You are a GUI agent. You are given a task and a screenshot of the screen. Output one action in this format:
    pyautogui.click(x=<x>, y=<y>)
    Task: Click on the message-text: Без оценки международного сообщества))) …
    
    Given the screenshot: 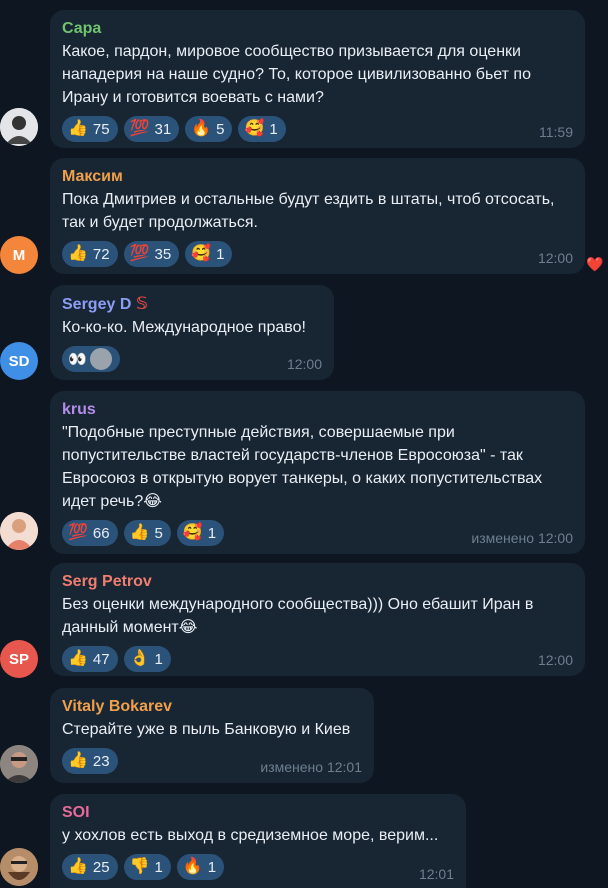 What is the action you would take?
    pyautogui.click(x=298, y=616)
    